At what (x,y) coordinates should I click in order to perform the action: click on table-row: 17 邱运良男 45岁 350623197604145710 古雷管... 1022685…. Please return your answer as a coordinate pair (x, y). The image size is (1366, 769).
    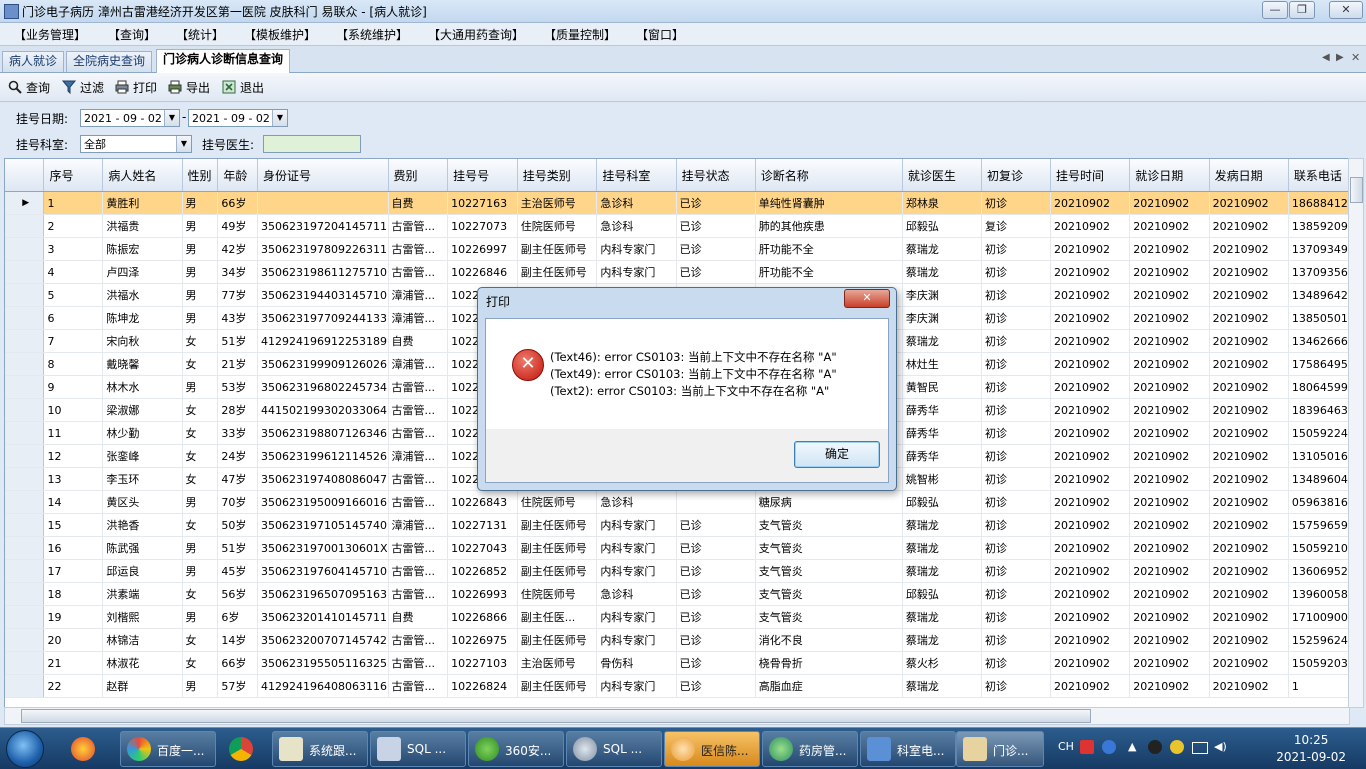
    Looking at the image, I should click on (677, 571).